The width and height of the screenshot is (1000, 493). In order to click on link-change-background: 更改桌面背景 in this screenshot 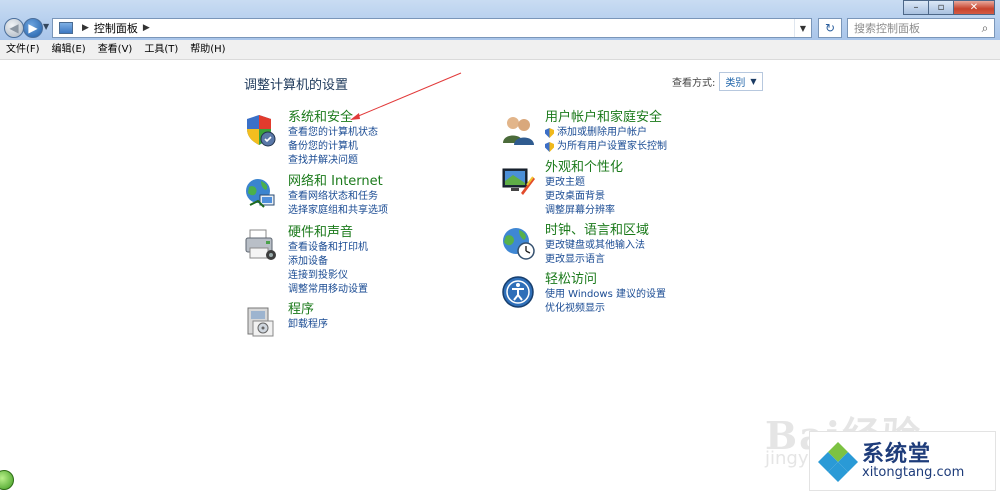, I will do `click(584, 197)`.